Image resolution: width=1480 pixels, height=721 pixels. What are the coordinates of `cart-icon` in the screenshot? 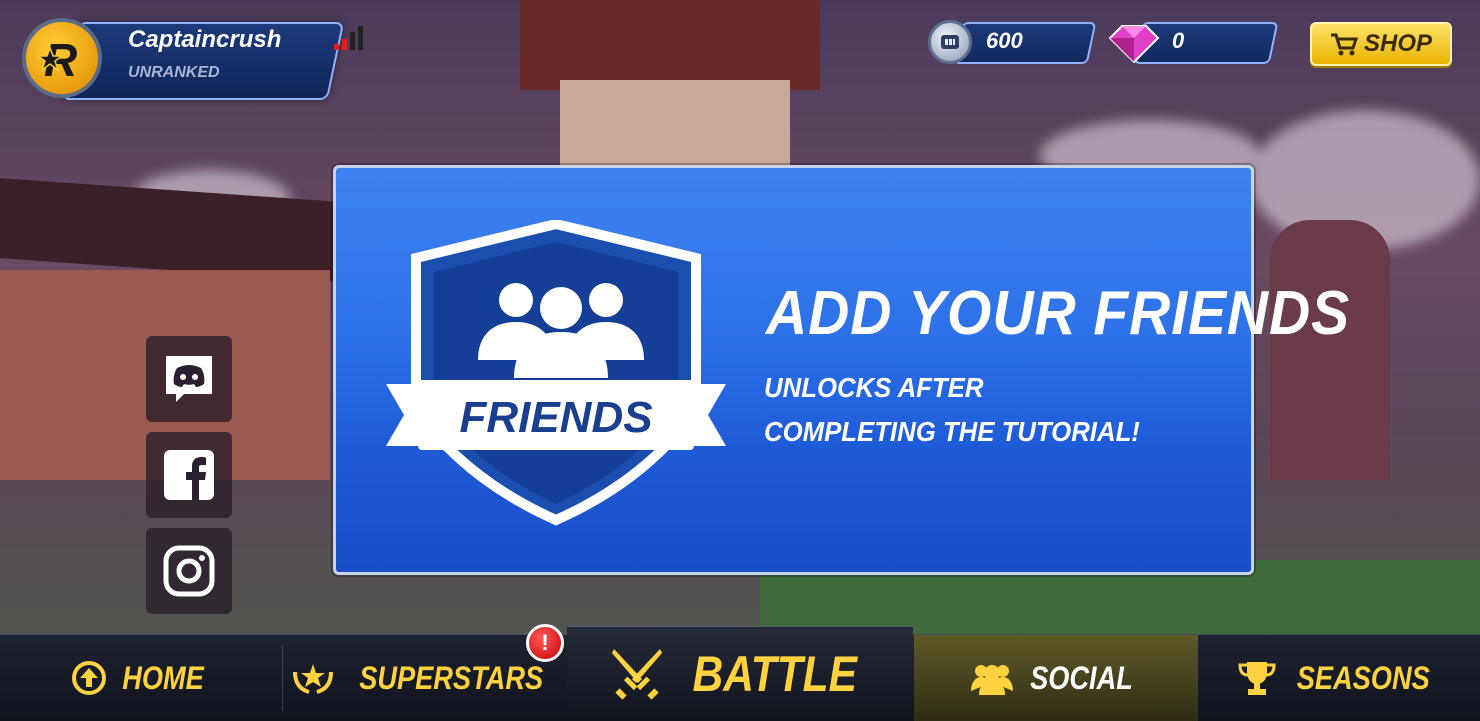 It's located at (1344, 44).